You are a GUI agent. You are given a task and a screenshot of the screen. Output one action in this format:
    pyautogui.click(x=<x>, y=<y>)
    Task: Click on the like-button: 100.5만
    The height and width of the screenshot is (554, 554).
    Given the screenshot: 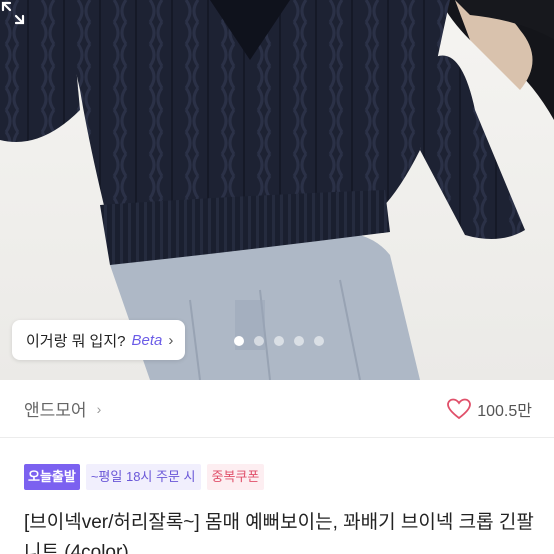 What is the action you would take?
    pyautogui.click(x=489, y=409)
    